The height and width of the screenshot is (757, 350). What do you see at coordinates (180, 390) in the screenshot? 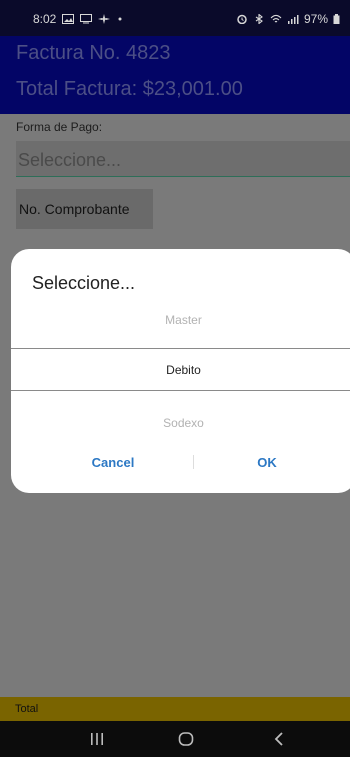
I see `selection-divider-bottom` at bounding box center [180, 390].